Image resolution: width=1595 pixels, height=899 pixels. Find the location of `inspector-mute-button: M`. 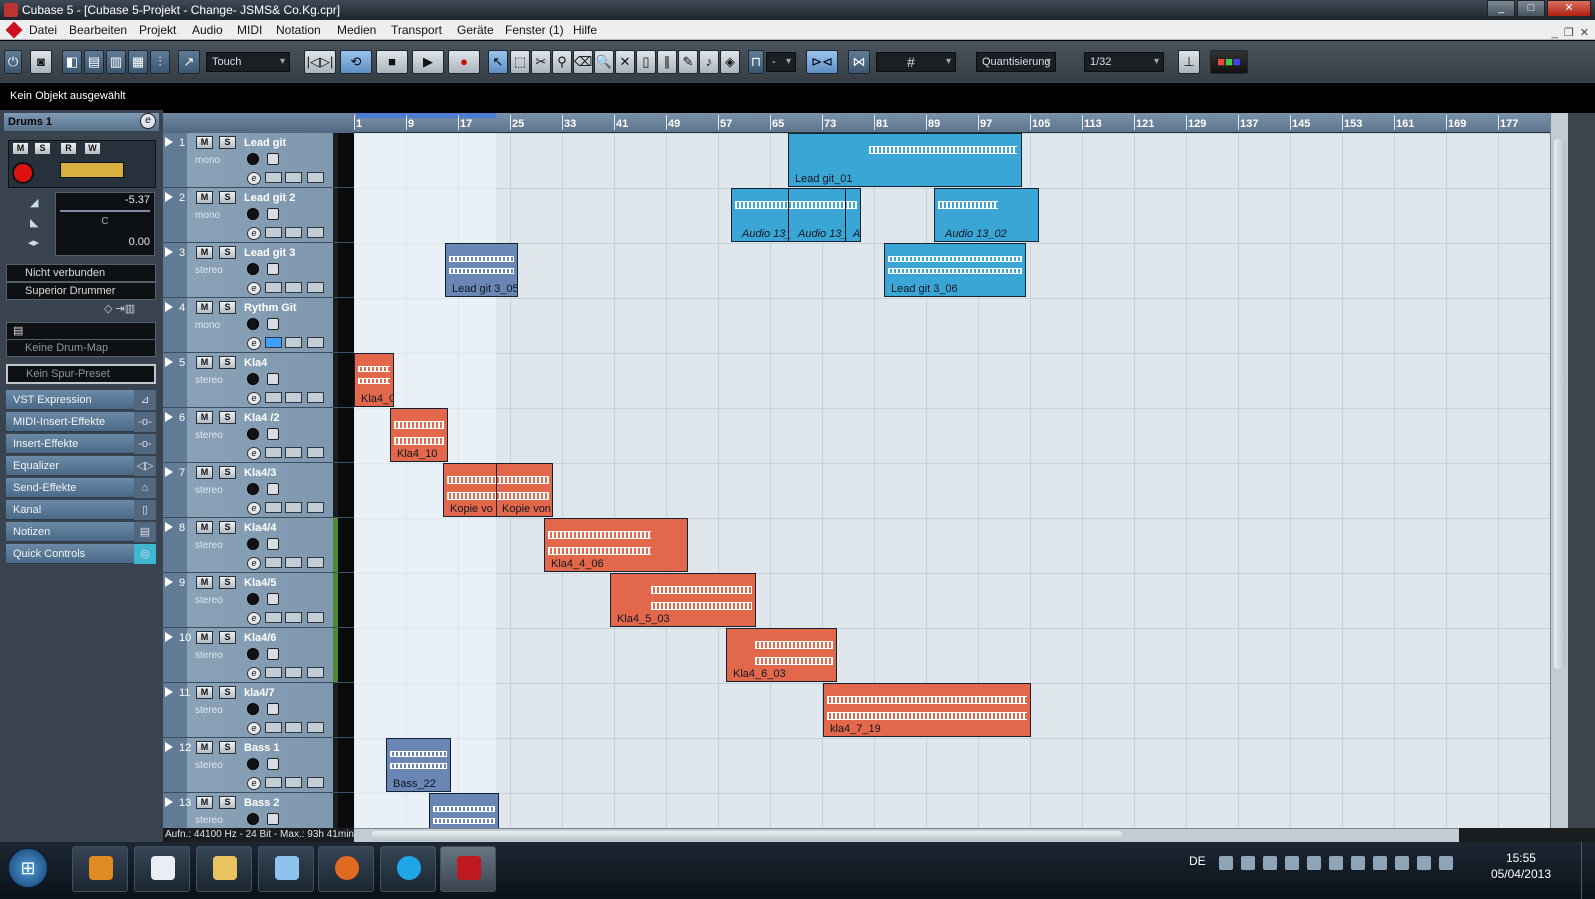

inspector-mute-button: M is located at coordinates (20, 148).